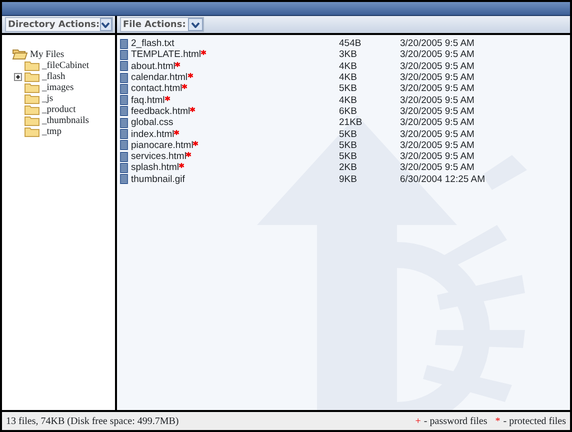 This screenshot has height=432, width=572. What do you see at coordinates (152, 122) in the screenshot?
I see `file-name: global.css` at bounding box center [152, 122].